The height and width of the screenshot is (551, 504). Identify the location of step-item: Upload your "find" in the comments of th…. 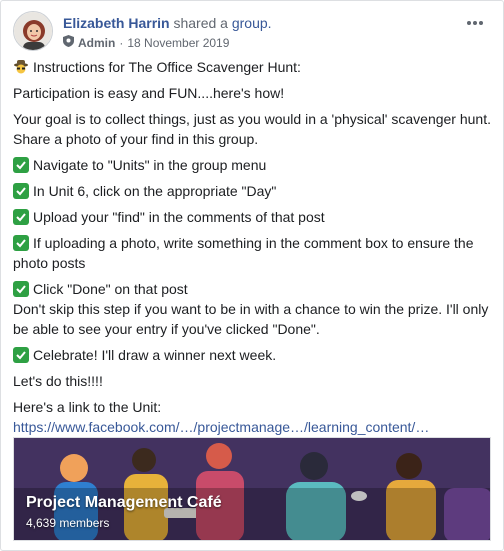
(254, 217).